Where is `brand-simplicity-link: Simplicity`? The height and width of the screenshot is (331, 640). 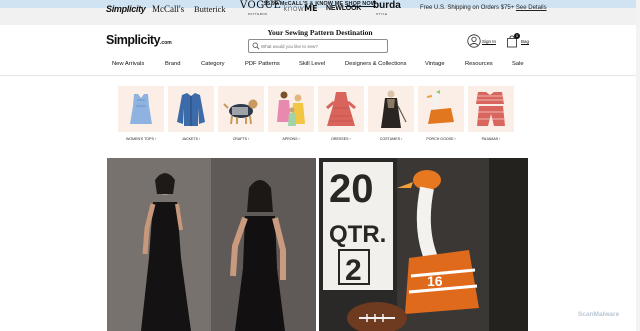
brand-simplicity-link: Simplicity is located at coordinates (126, 9).